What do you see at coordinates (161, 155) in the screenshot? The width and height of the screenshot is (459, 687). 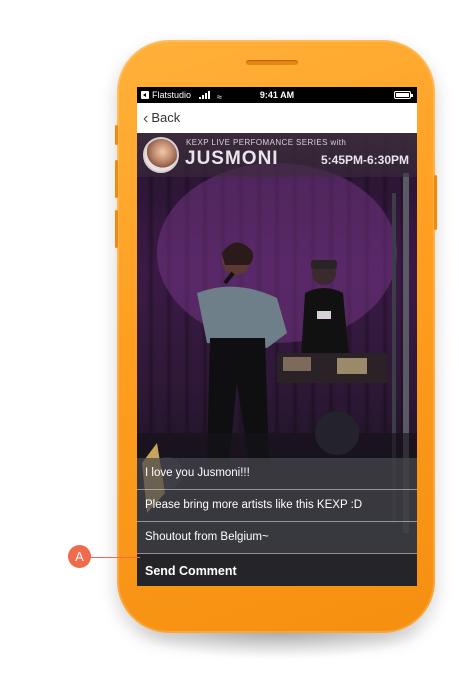 I see `artist-avatar` at bounding box center [161, 155].